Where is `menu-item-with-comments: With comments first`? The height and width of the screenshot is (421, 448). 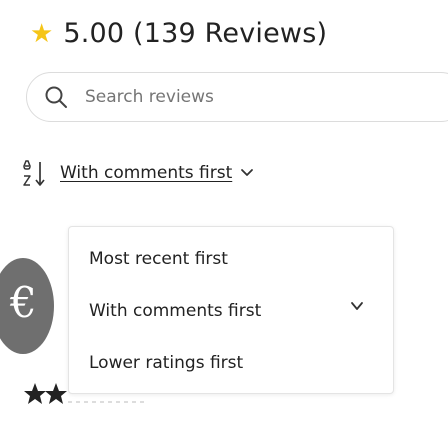
menu-item-with-comments: With comments first is located at coordinates (231, 311).